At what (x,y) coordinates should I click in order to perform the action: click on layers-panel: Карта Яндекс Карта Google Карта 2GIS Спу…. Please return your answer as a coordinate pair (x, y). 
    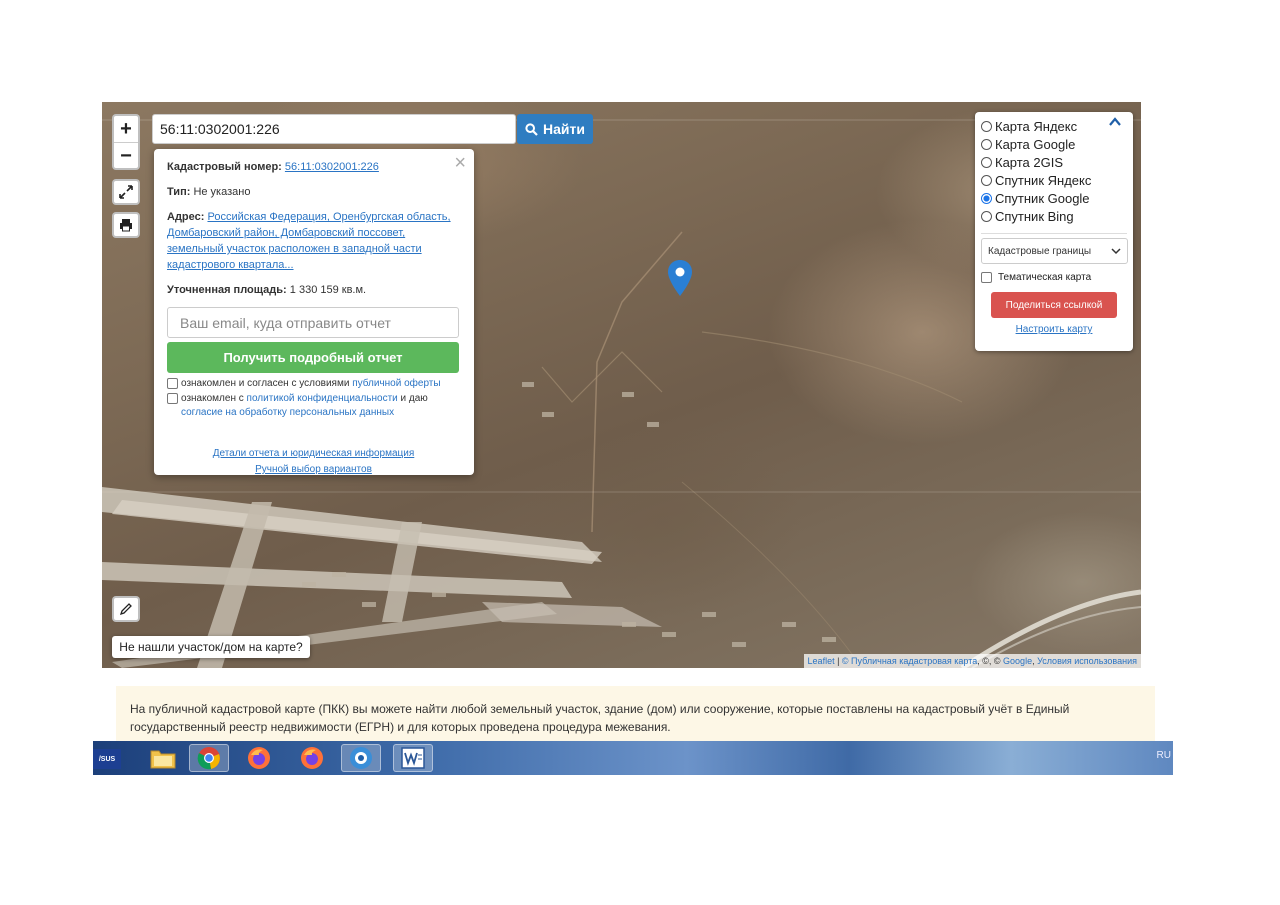
    Looking at the image, I should click on (1054, 231).